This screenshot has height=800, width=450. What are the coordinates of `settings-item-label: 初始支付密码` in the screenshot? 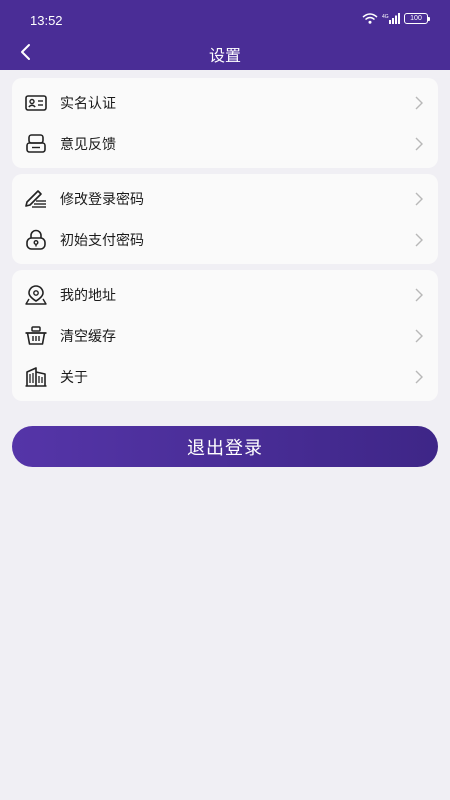 It's located at (102, 240).